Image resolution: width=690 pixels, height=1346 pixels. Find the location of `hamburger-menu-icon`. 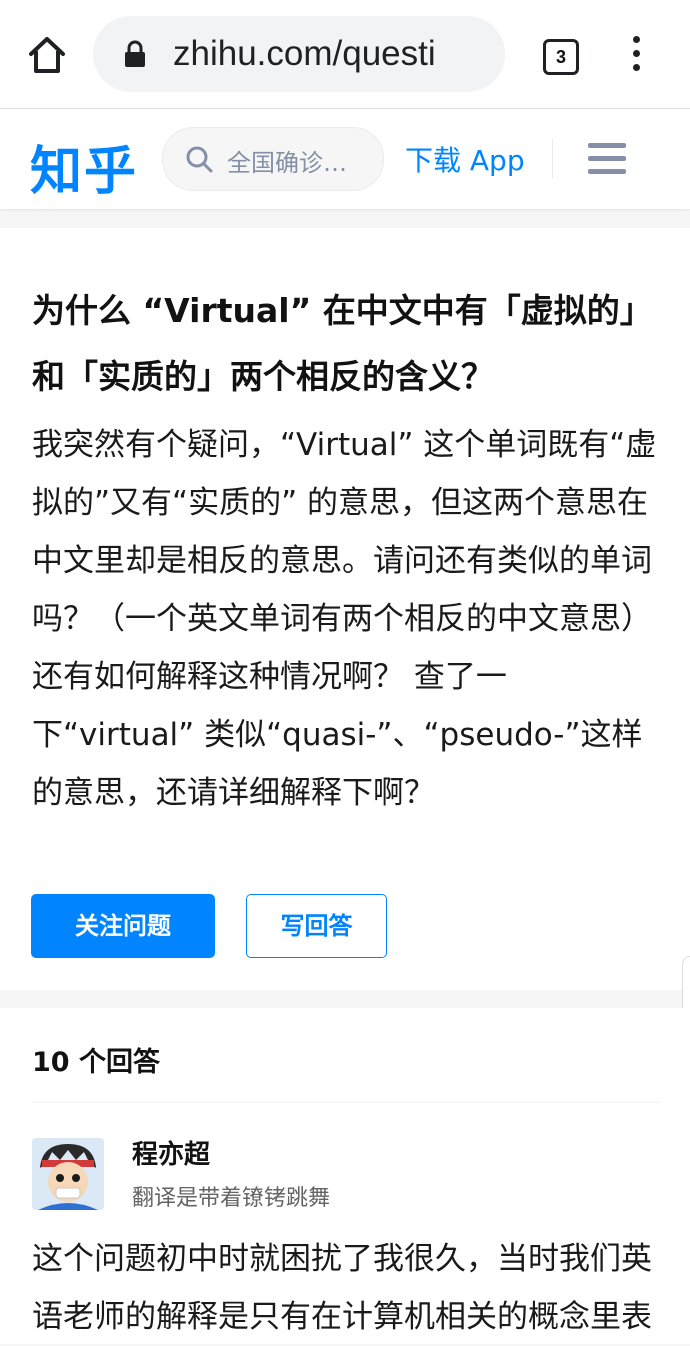

hamburger-menu-icon is located at coordinates (607, 159).